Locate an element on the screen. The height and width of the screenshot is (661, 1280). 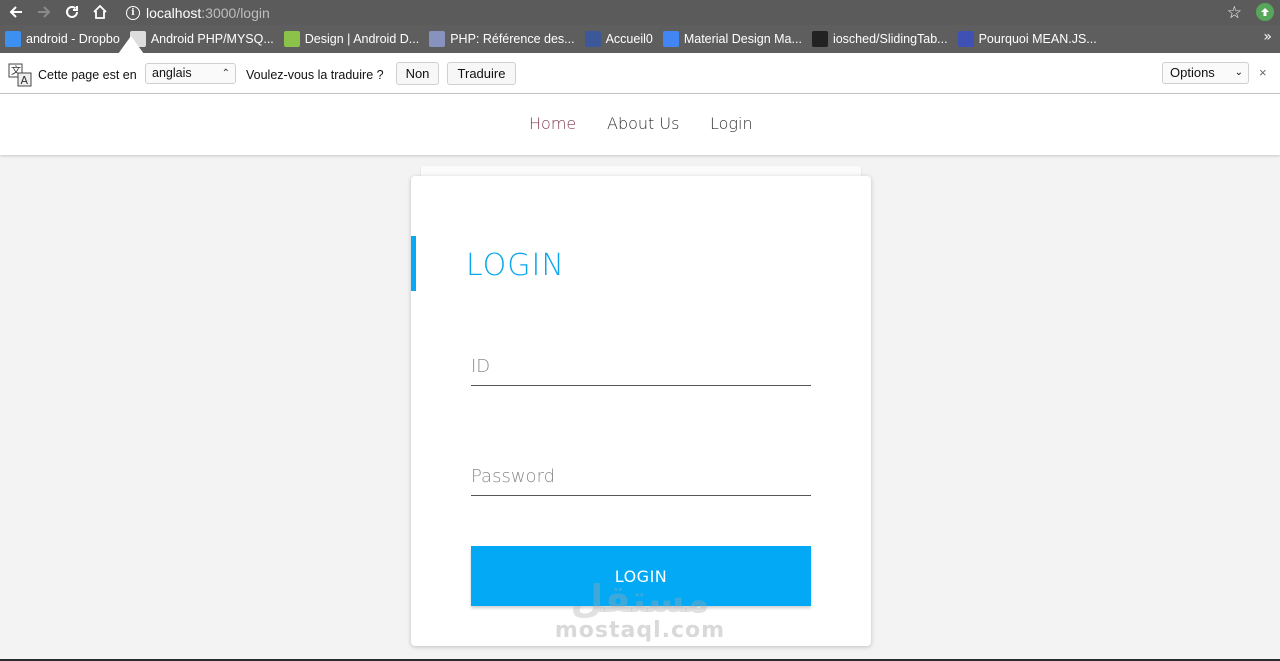
no-button: Non is located at coordinates (417, 73).